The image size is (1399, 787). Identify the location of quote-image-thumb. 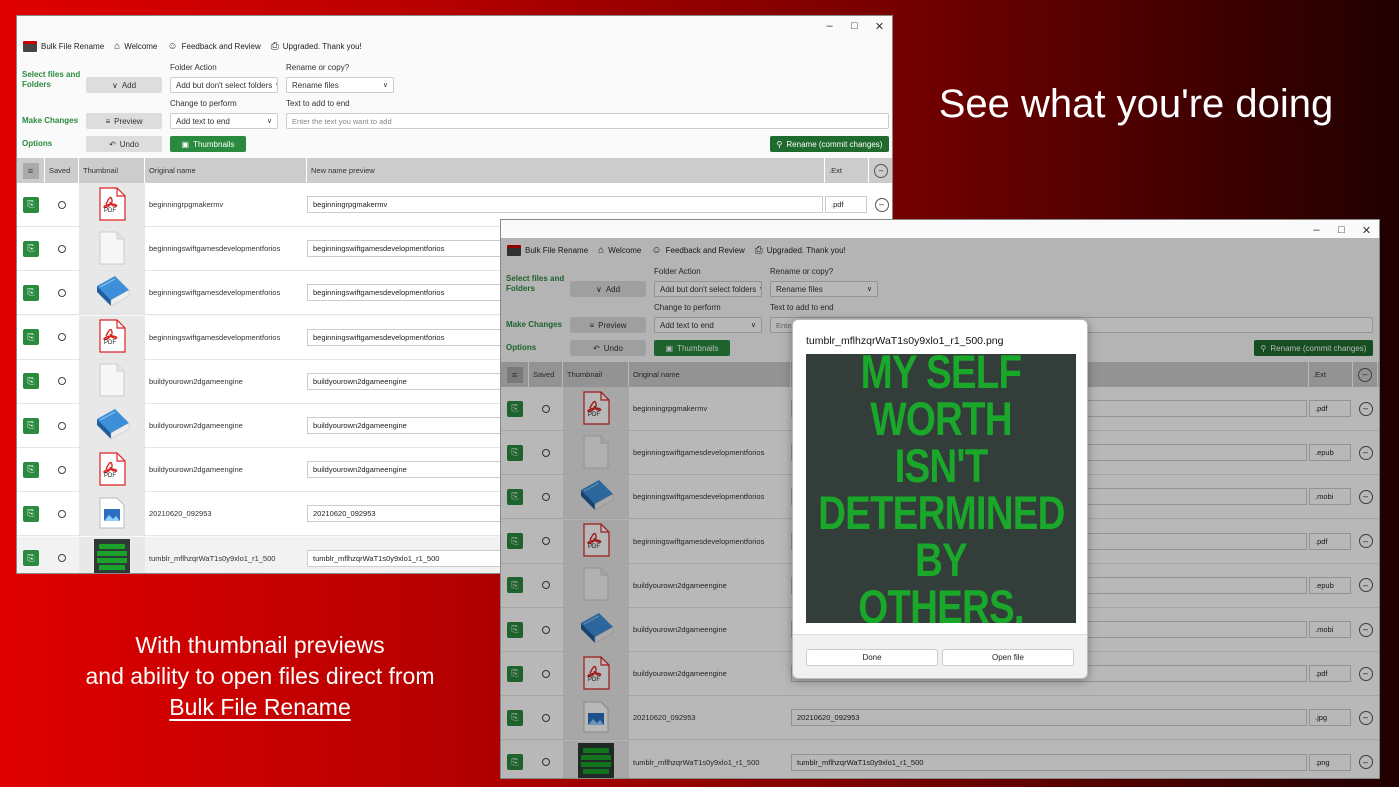
(112, 556).